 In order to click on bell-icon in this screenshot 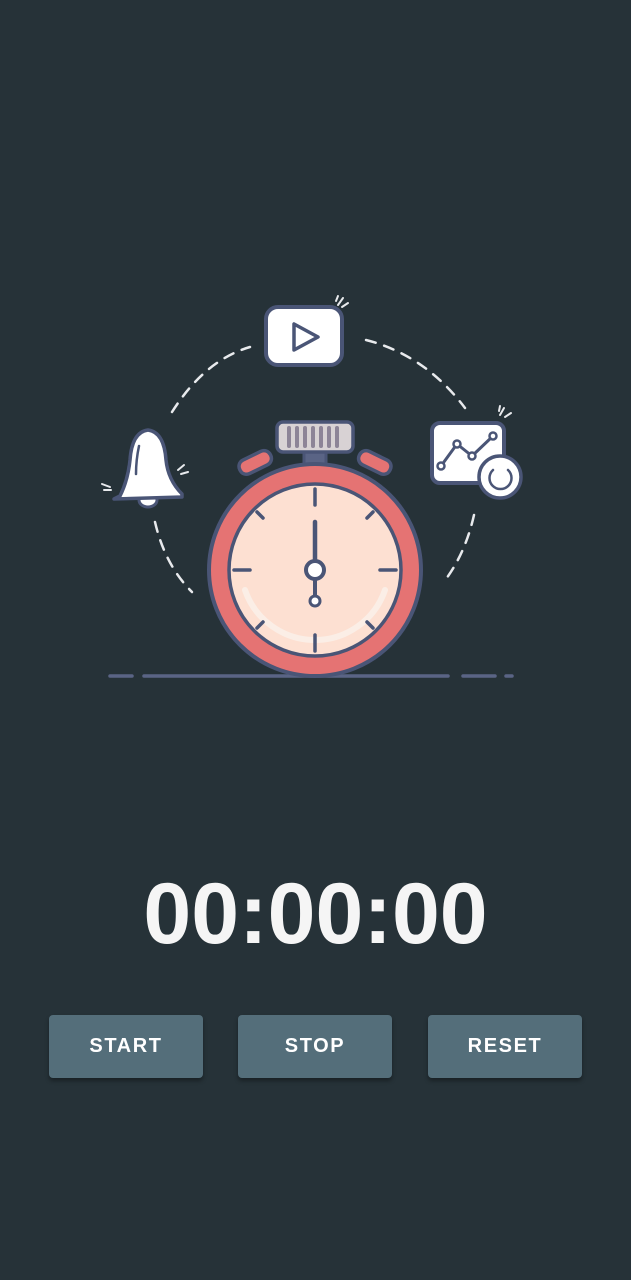, I will do `click(145, 468)`.